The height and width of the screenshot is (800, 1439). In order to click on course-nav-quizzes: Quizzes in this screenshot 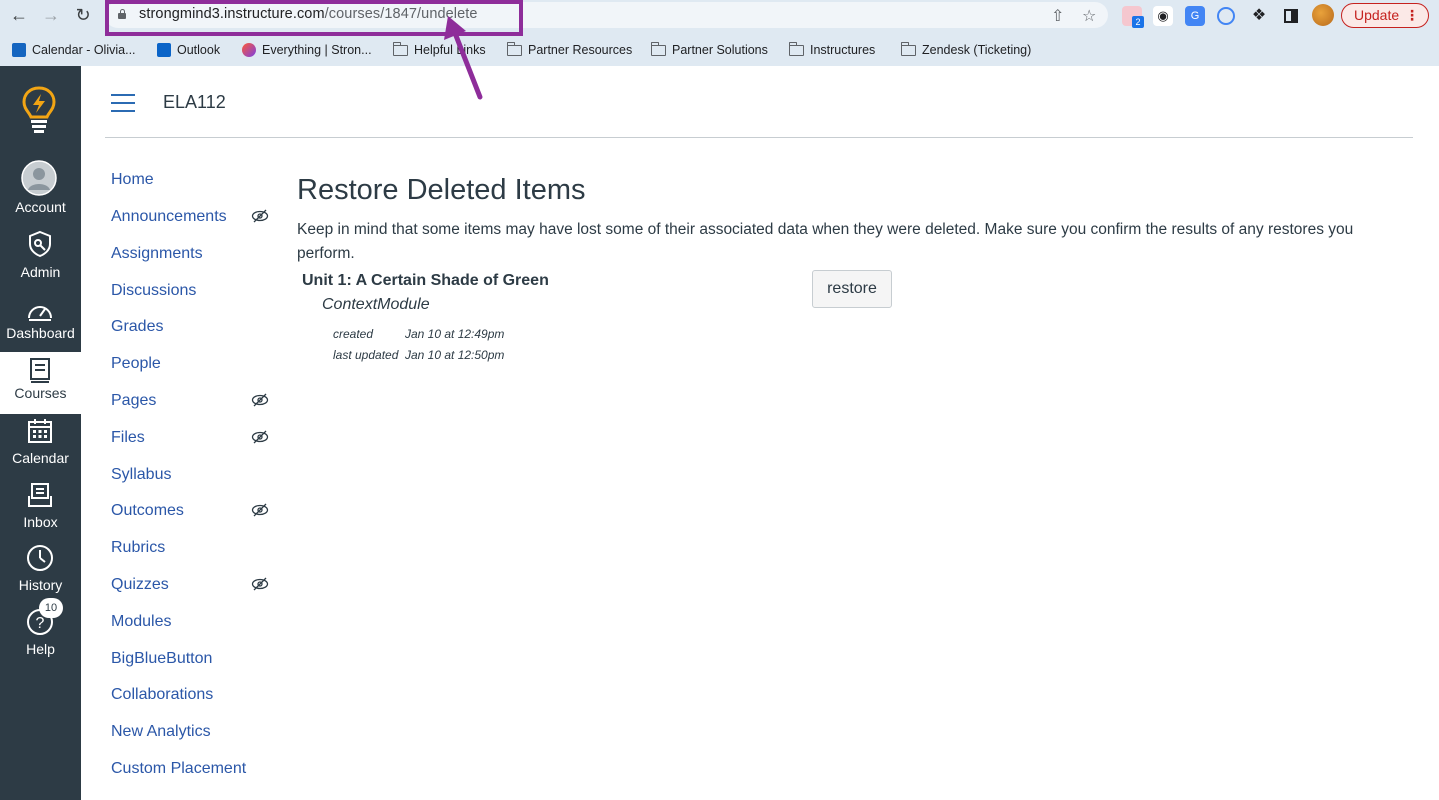, I will do `click(196, 591)`.